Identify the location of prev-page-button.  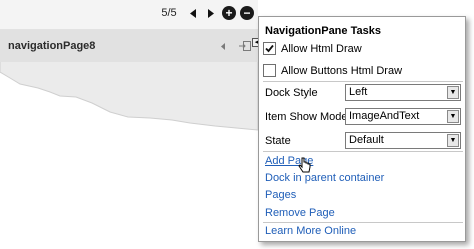
(193, 13).